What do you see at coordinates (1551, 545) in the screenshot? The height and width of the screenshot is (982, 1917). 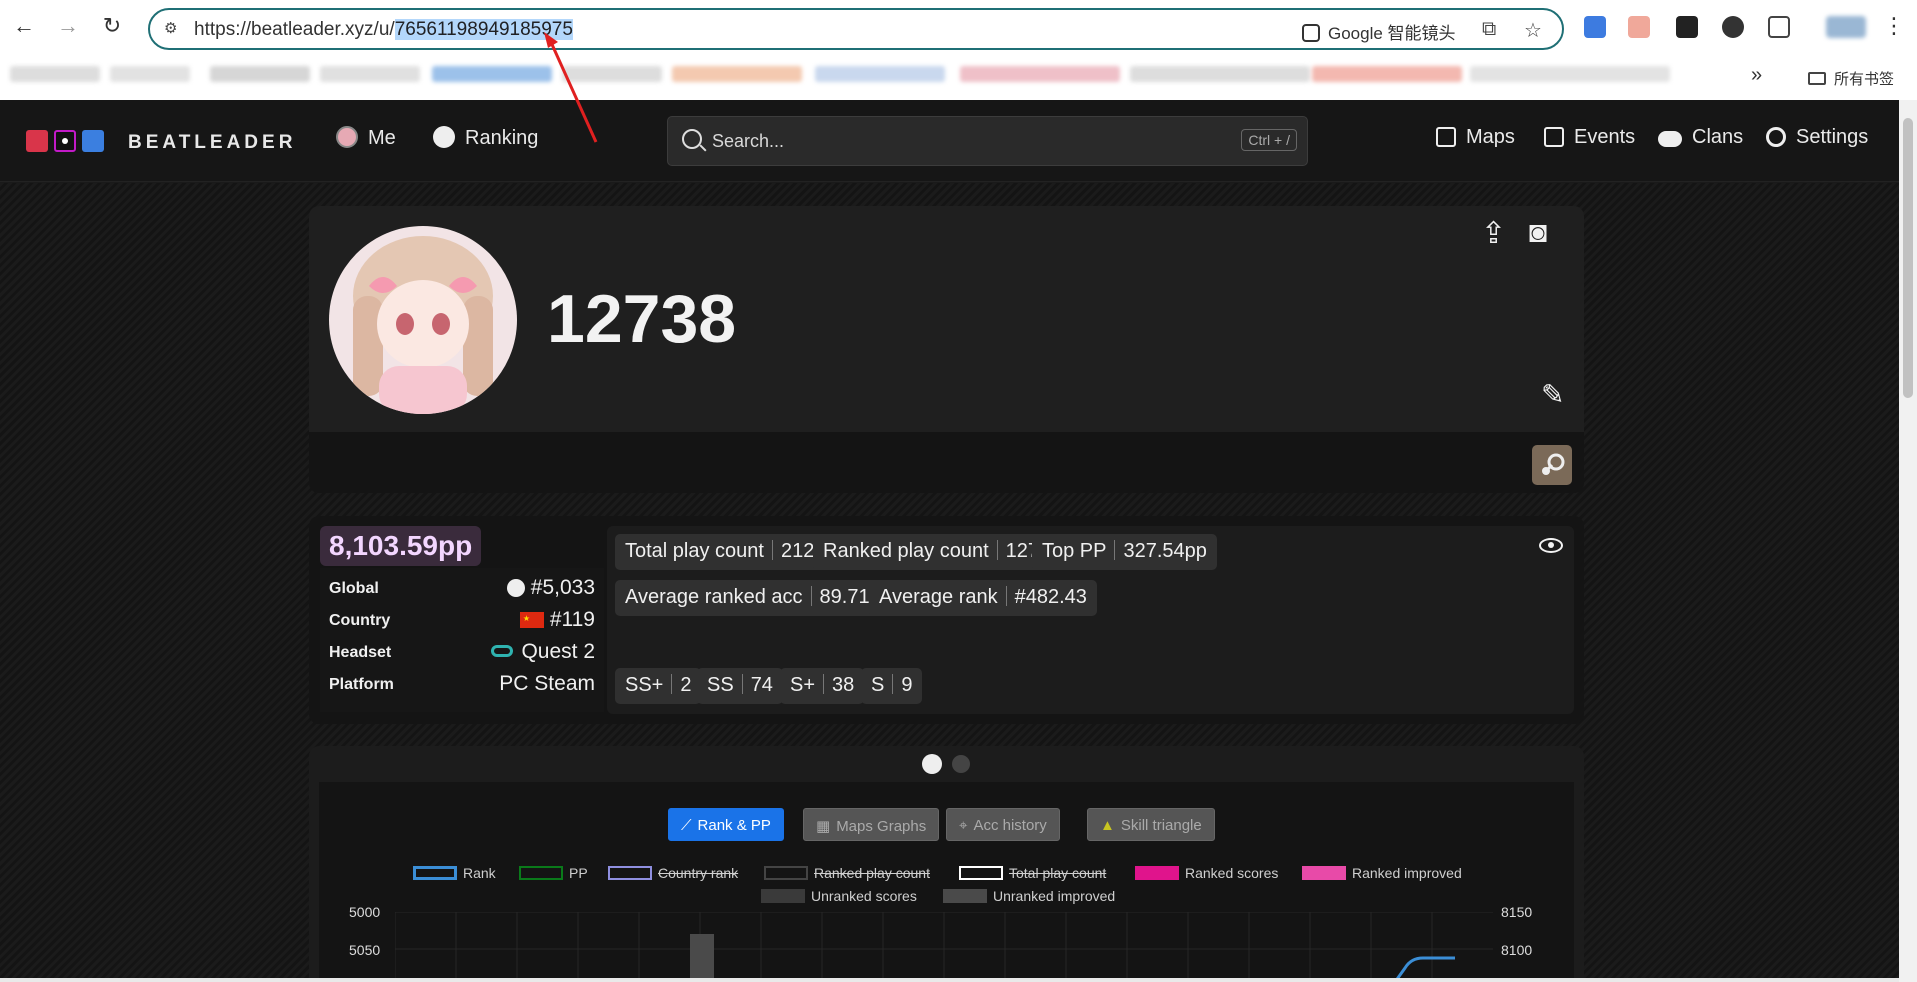 I see `eye-icon` at bounding box center [1551, 545].